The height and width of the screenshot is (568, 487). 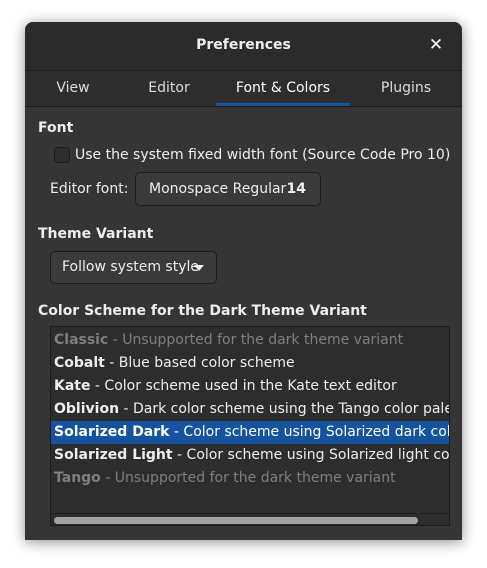 What do you see at coordinates (236, 520) in the screenshot?
I see `scrollbar-thumb` at bounding box center [236, 520].